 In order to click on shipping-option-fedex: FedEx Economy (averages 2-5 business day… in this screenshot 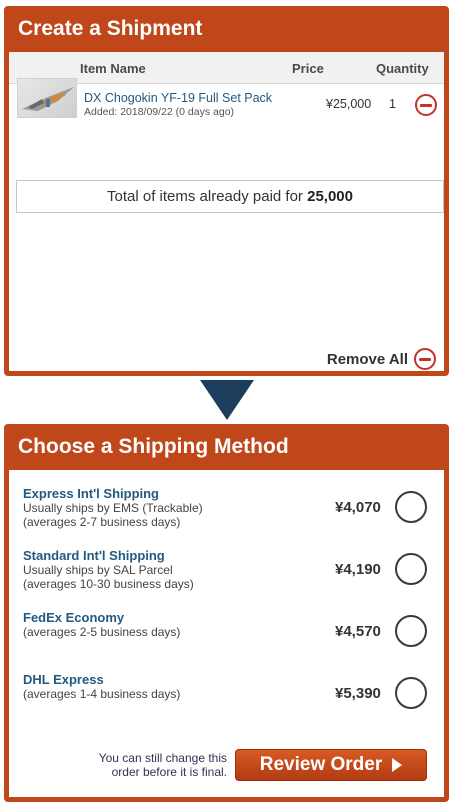, I will do `click(226, 641)`.